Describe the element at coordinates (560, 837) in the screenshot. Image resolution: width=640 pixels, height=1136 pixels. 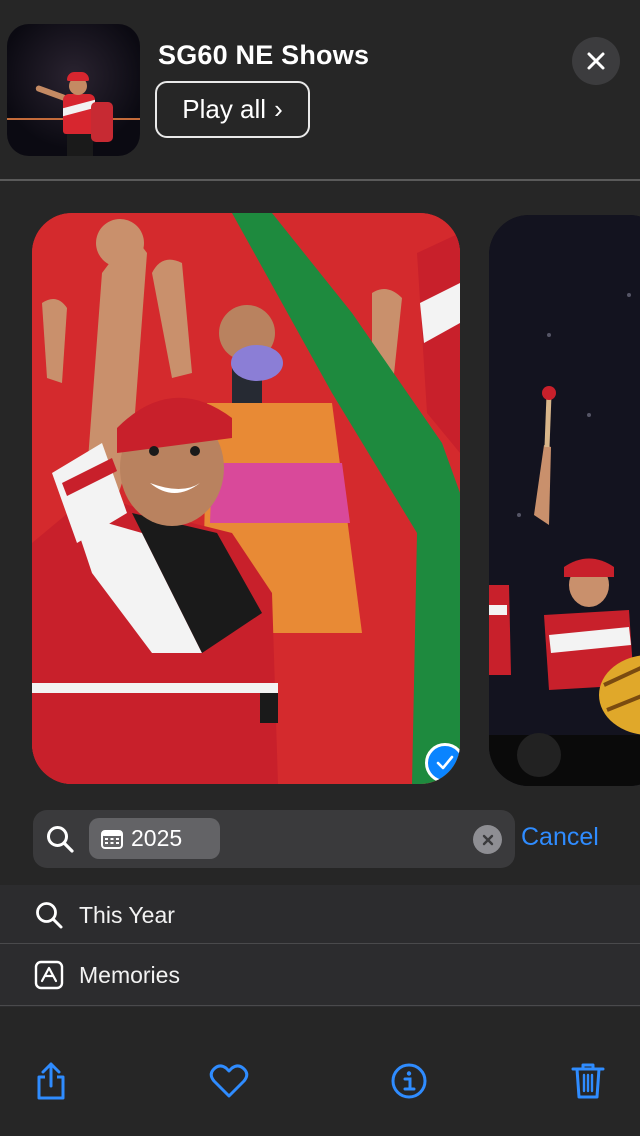
I see `cancel-button: Cancel` at that location.